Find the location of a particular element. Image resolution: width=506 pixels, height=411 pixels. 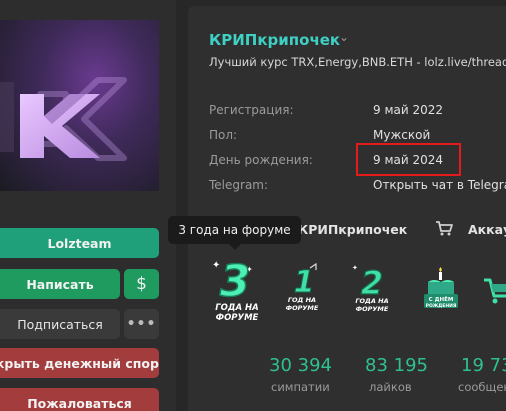

gender-value: Мужской is located at coordinates (402, 135).